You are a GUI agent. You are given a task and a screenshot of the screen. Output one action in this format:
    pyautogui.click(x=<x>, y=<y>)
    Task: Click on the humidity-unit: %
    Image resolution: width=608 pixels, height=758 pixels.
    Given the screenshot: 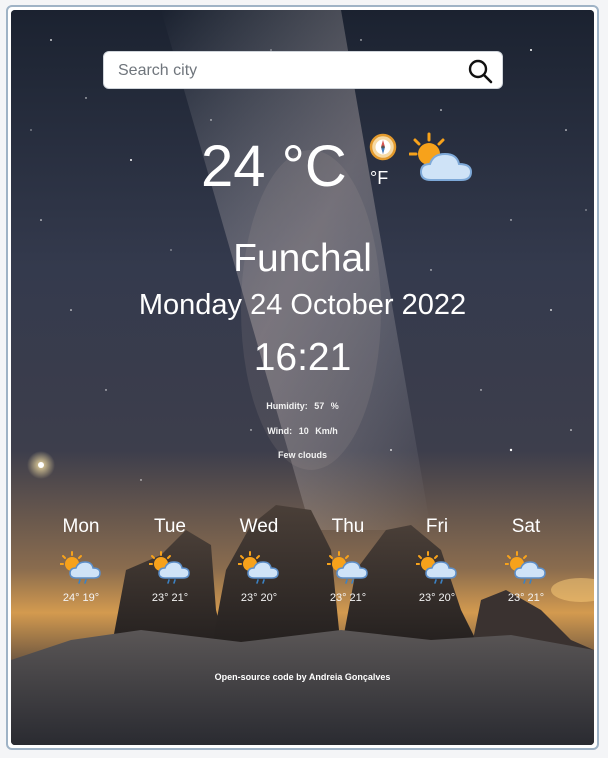 What is the action you would take?
    pyautogui.click(x=334, y=406)
    